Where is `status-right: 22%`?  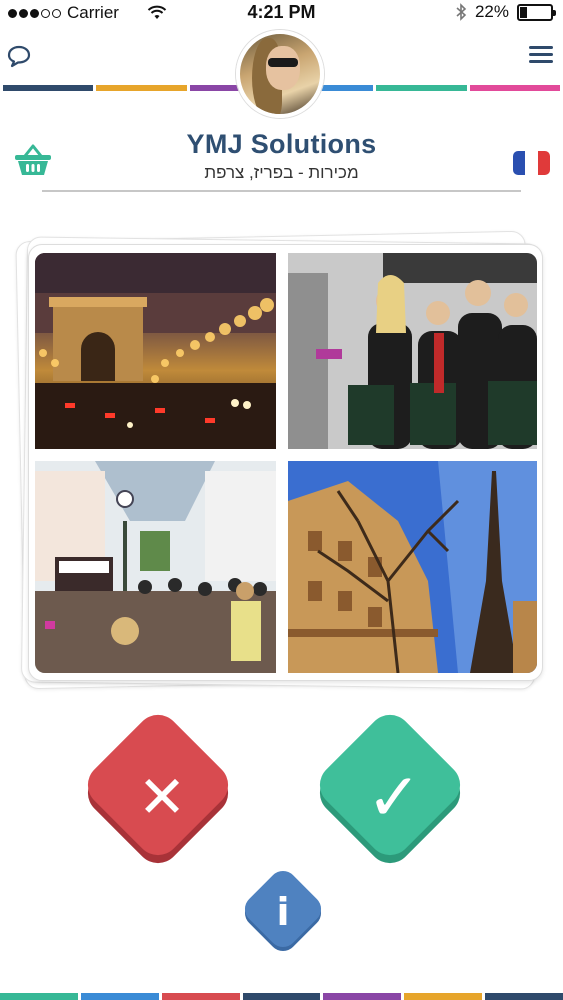
status-right: 22% is located at coordinates (505, 12).